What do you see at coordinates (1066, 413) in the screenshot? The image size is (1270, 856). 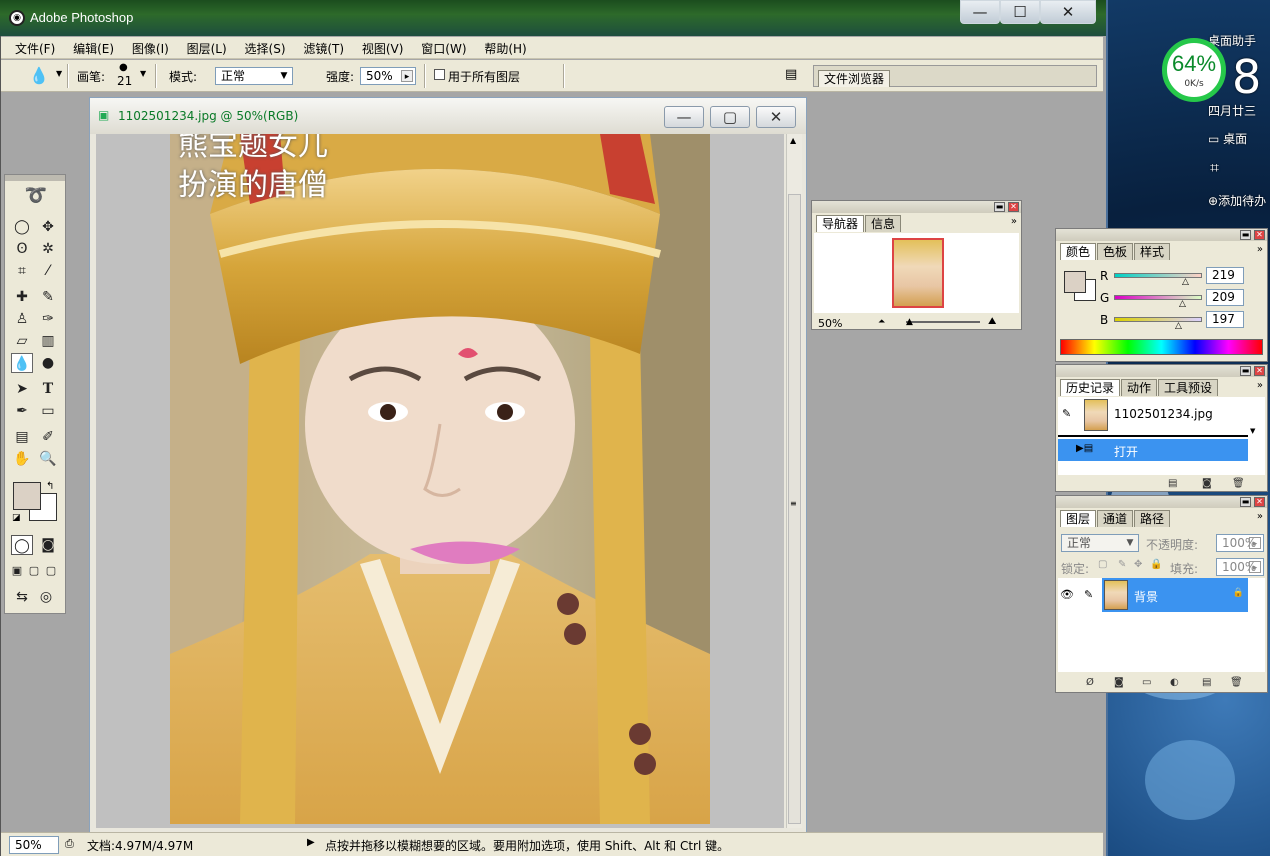 I see `history-brush-source-icon: ✎` at bounding box center [1066, 413].